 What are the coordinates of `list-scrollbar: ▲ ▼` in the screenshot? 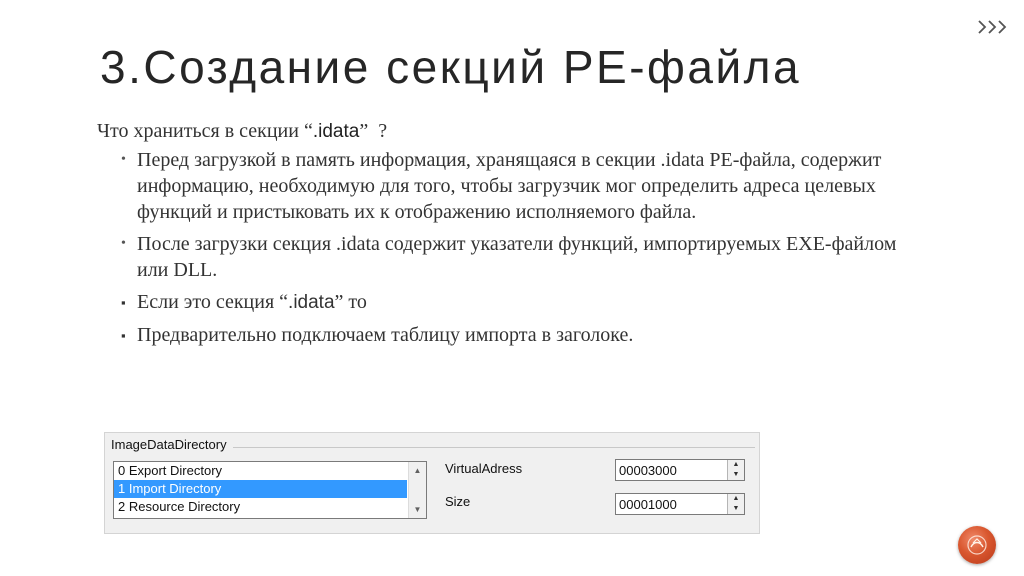 It's located at (417, 490).